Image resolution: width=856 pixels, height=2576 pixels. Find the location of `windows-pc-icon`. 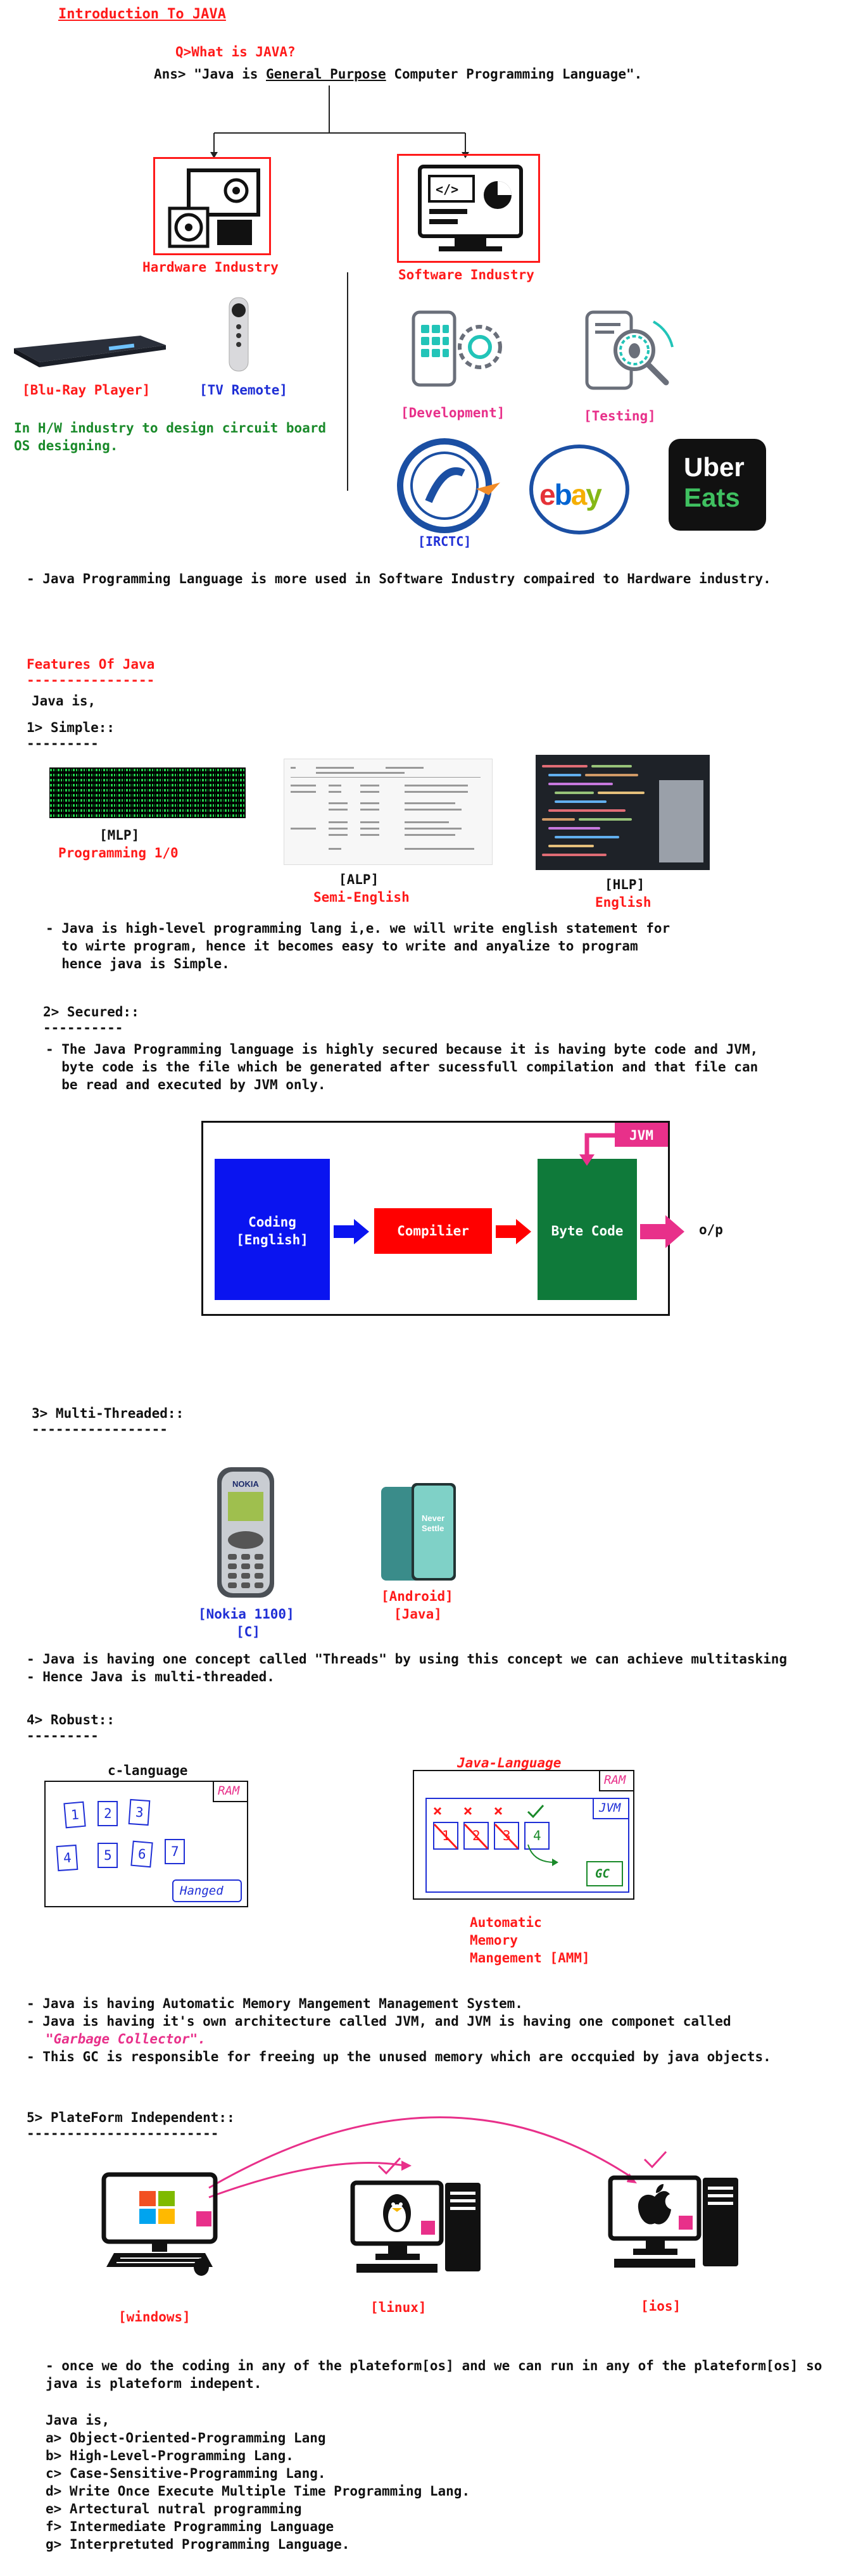

windows-pc-icon is located at coordinates (159, 2224).